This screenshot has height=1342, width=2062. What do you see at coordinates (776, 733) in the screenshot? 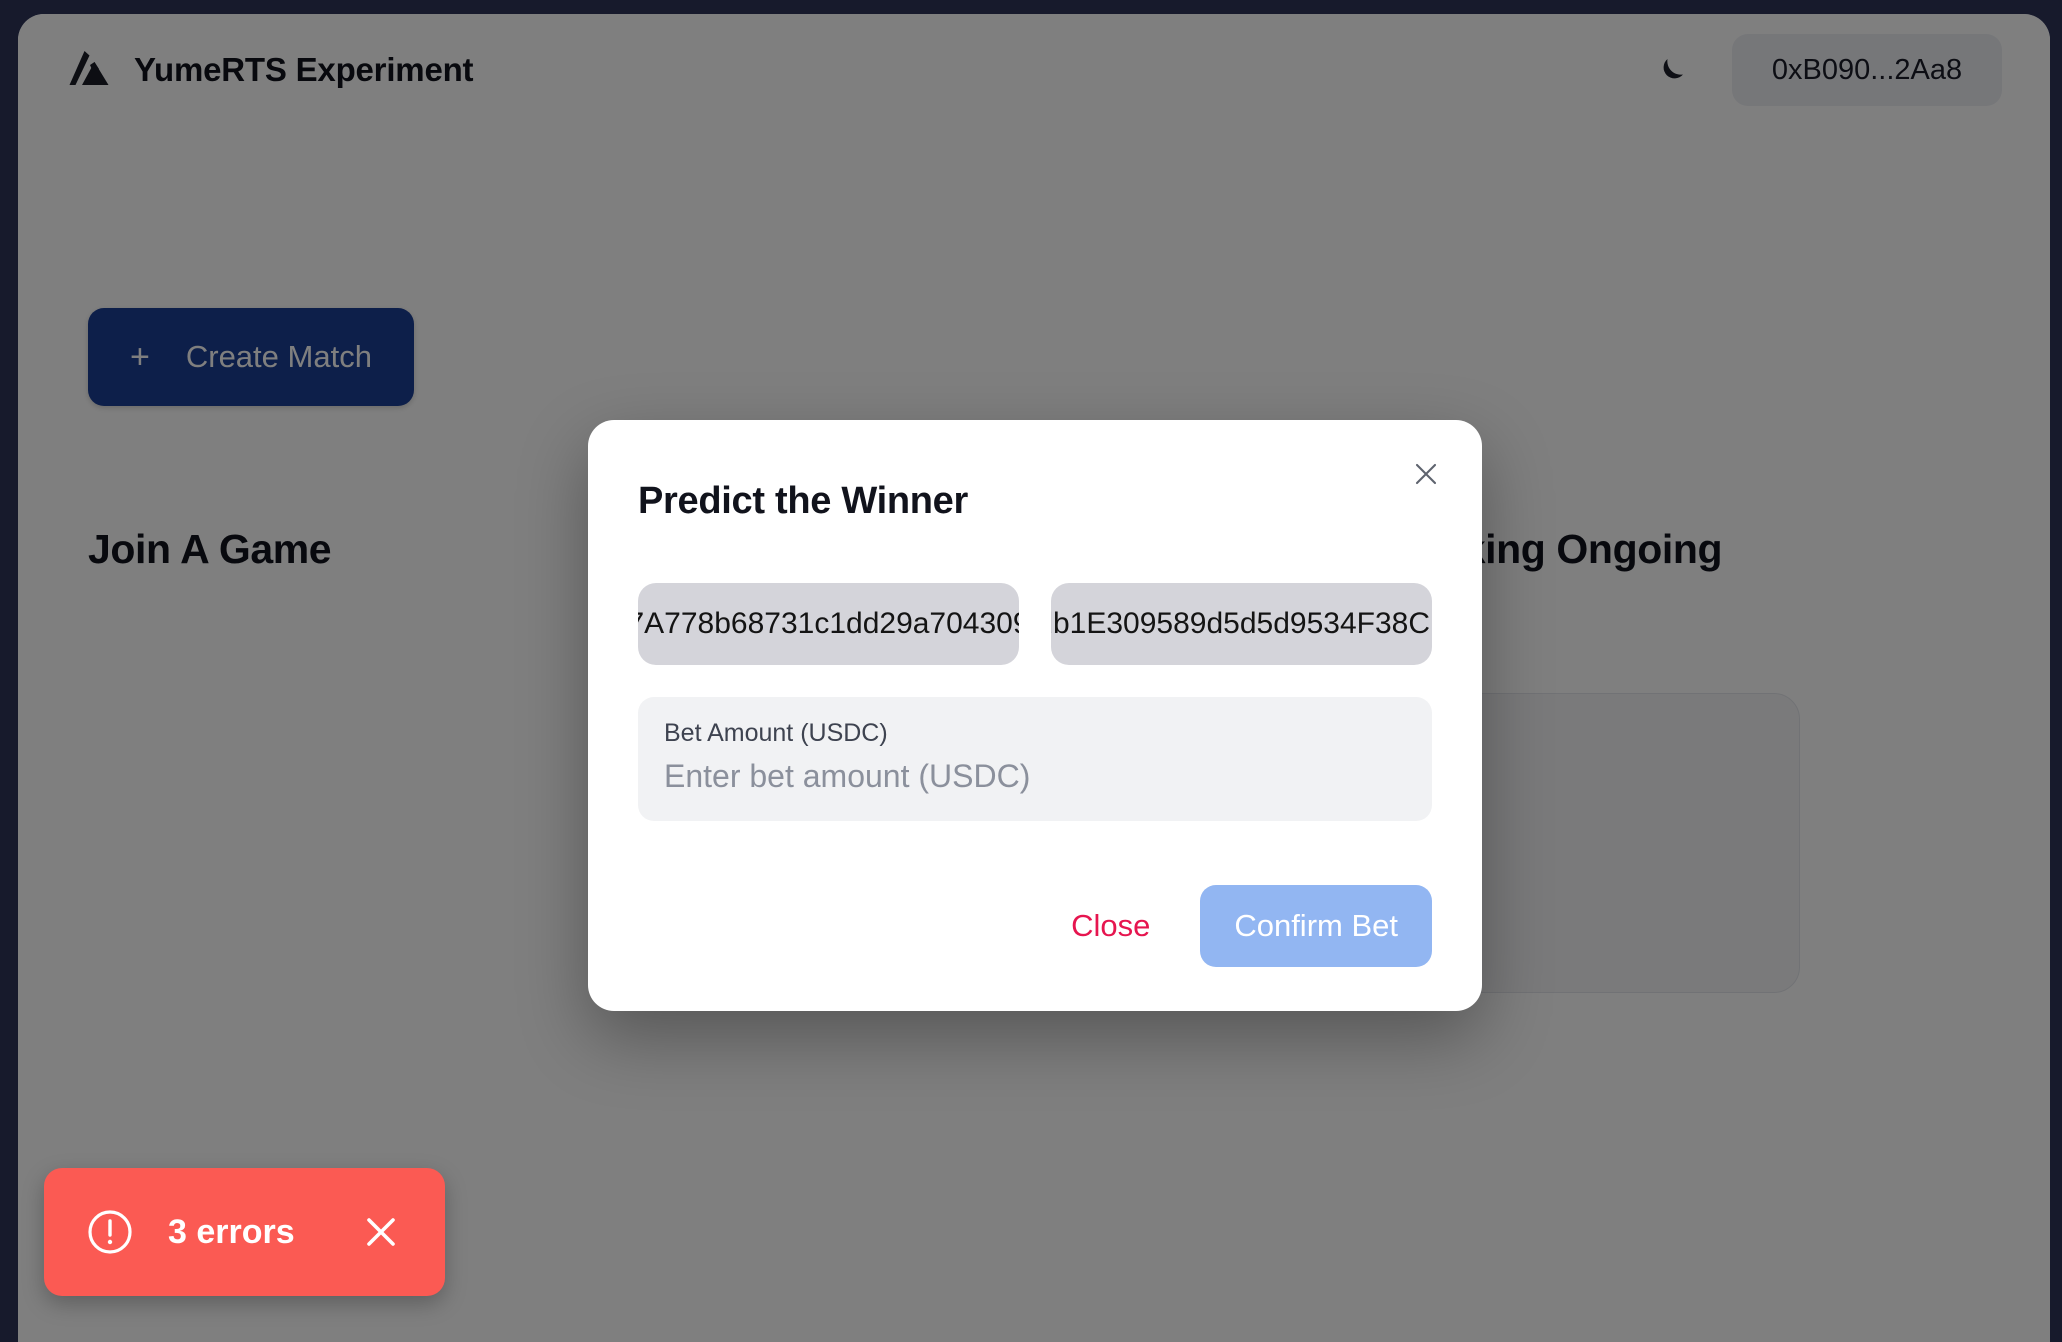
I see `bet-amount-label: Bet Amount (USDC)` at bounding box center [776, 733].